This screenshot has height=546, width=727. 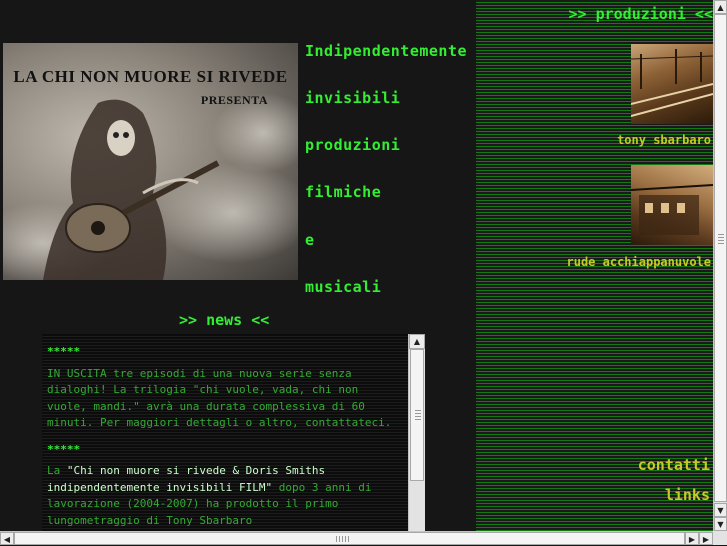 What do you see at coordinates (687, 495) in the screenshot?
I see `links-link: links` at bounding box center [687, 495].